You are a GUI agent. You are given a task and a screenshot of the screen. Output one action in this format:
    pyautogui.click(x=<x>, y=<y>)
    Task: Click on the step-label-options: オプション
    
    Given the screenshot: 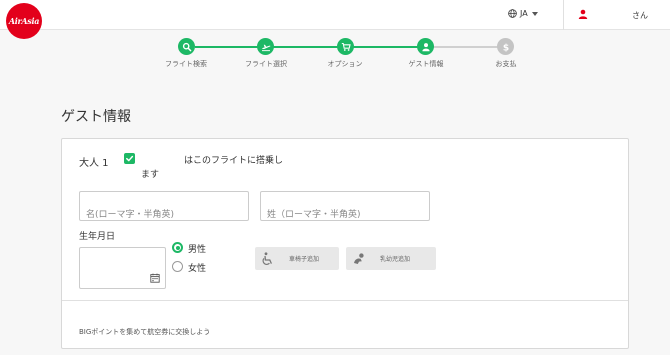 What is the action you would take?
    pyautogui.click(x=345, y=64)
    